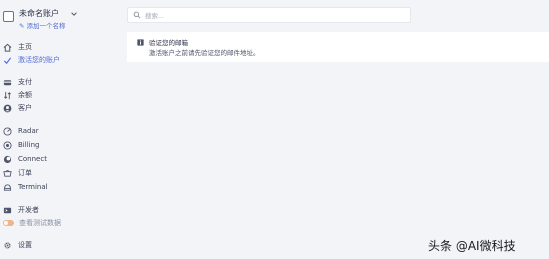  What do you see at coordinates (59, 173) in the screenshot?
I see `nav-orders: 订单` at bounding box center [59, 173].